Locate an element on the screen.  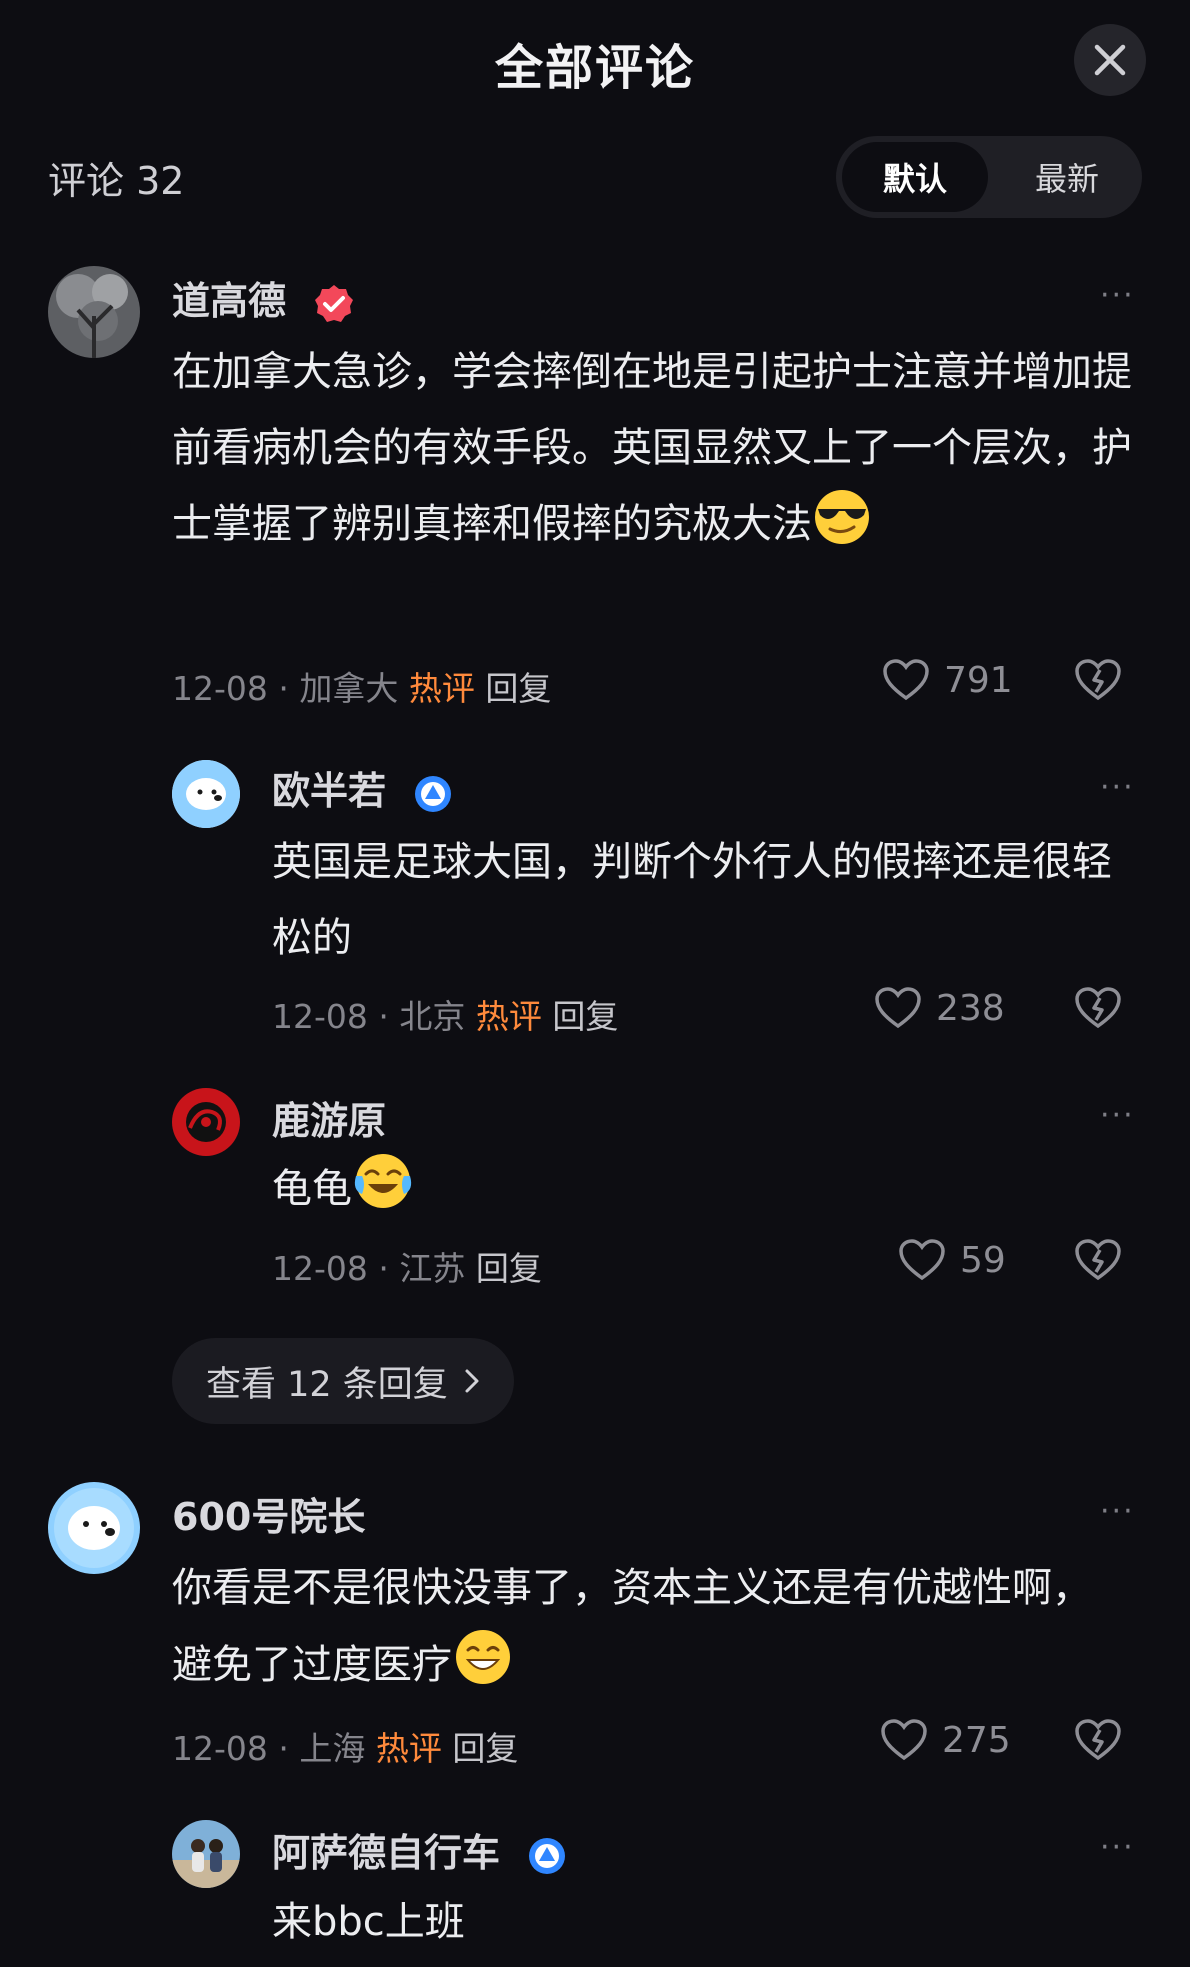
like-count: 238 is located at coordinates (970, 1008).